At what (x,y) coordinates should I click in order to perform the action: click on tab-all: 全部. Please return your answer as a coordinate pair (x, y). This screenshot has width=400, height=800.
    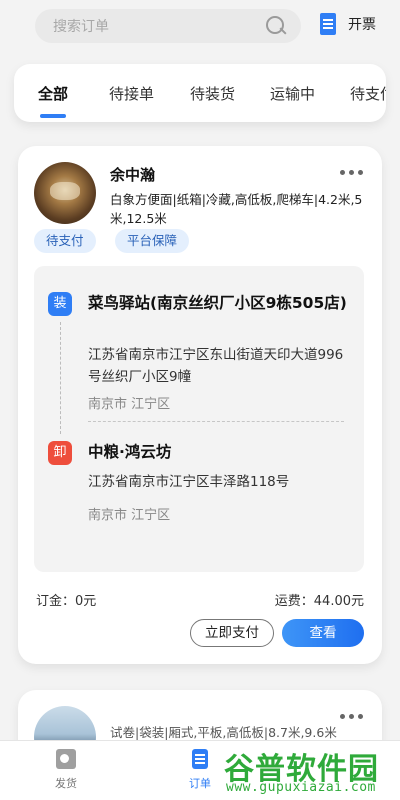
    Looking at the image, I should click on (53, 93).